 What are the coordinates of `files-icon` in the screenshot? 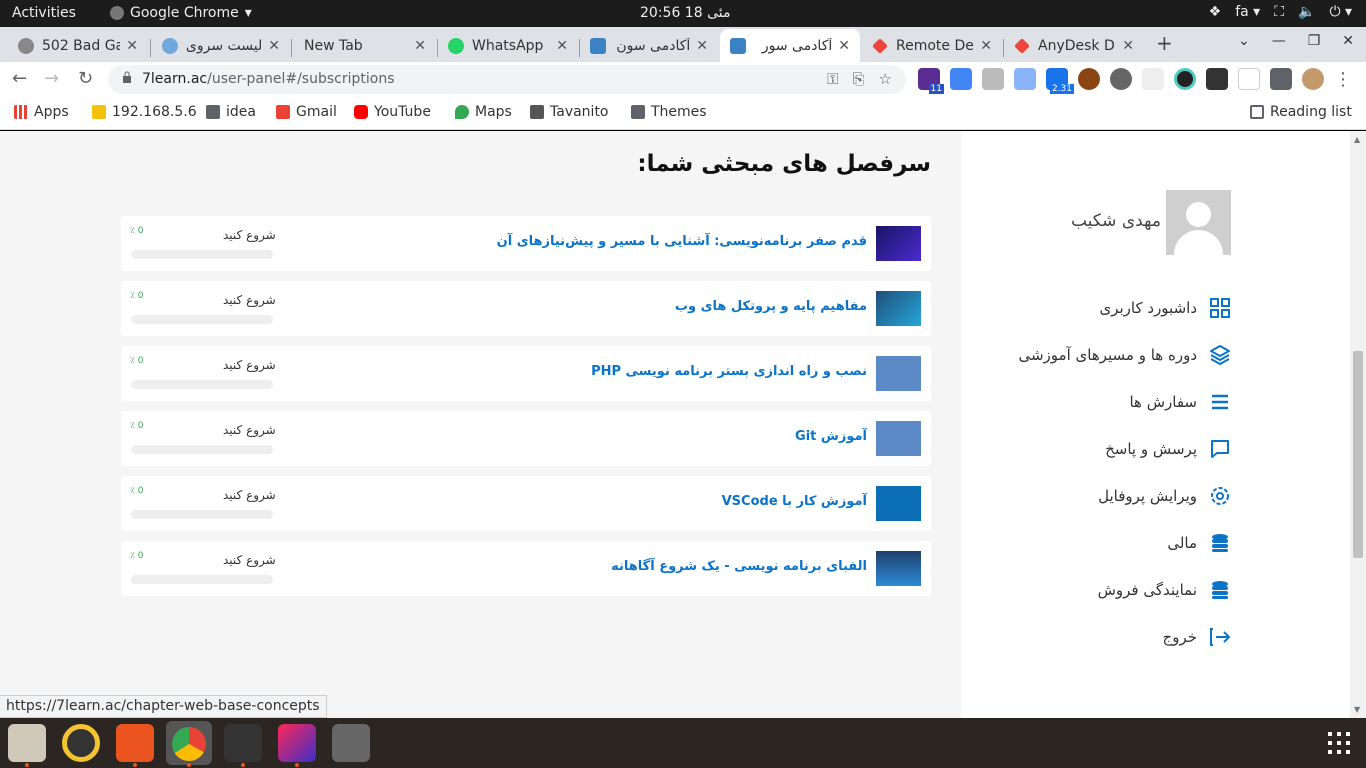 It's located at (27, 743).